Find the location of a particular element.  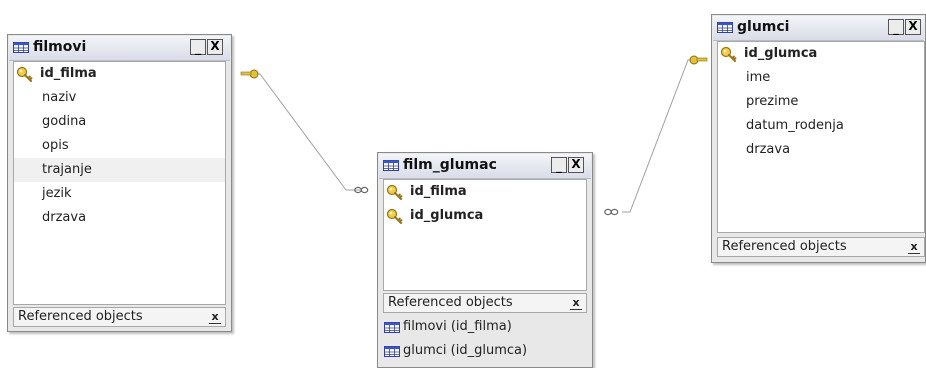

column-name: trajanje is located at coordinates (67, 169).